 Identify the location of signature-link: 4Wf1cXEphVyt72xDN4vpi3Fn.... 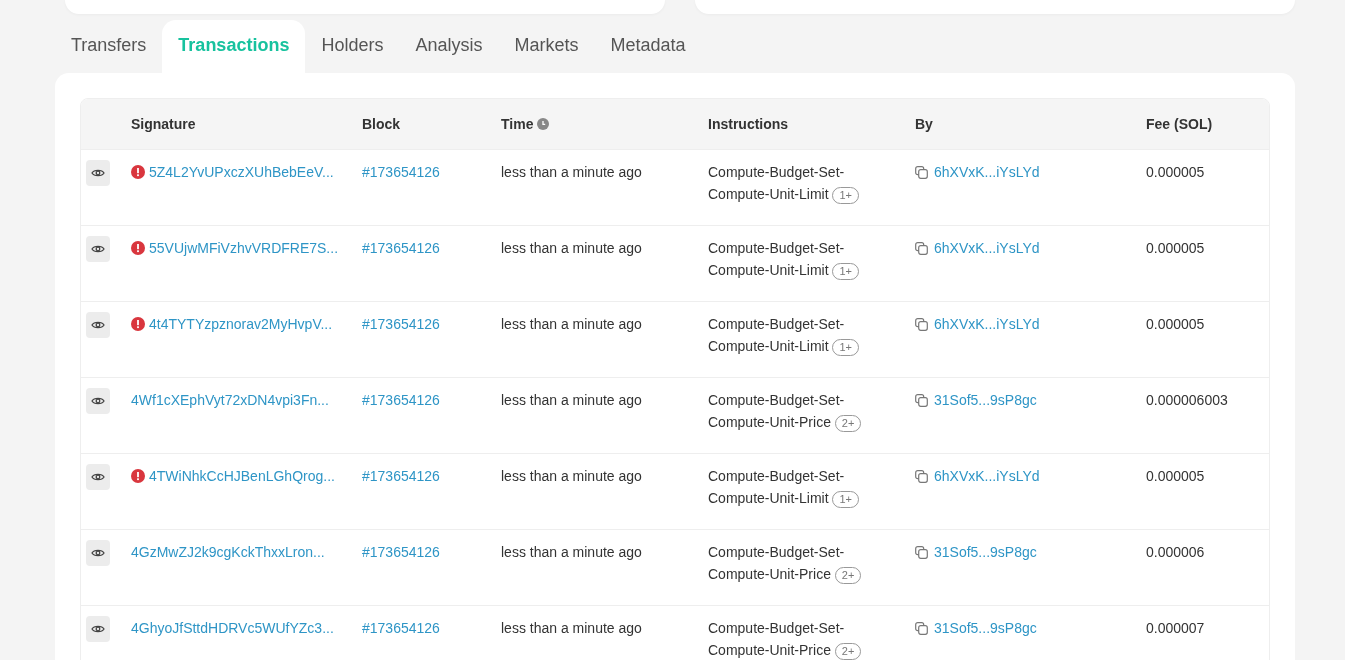
(230, 400).